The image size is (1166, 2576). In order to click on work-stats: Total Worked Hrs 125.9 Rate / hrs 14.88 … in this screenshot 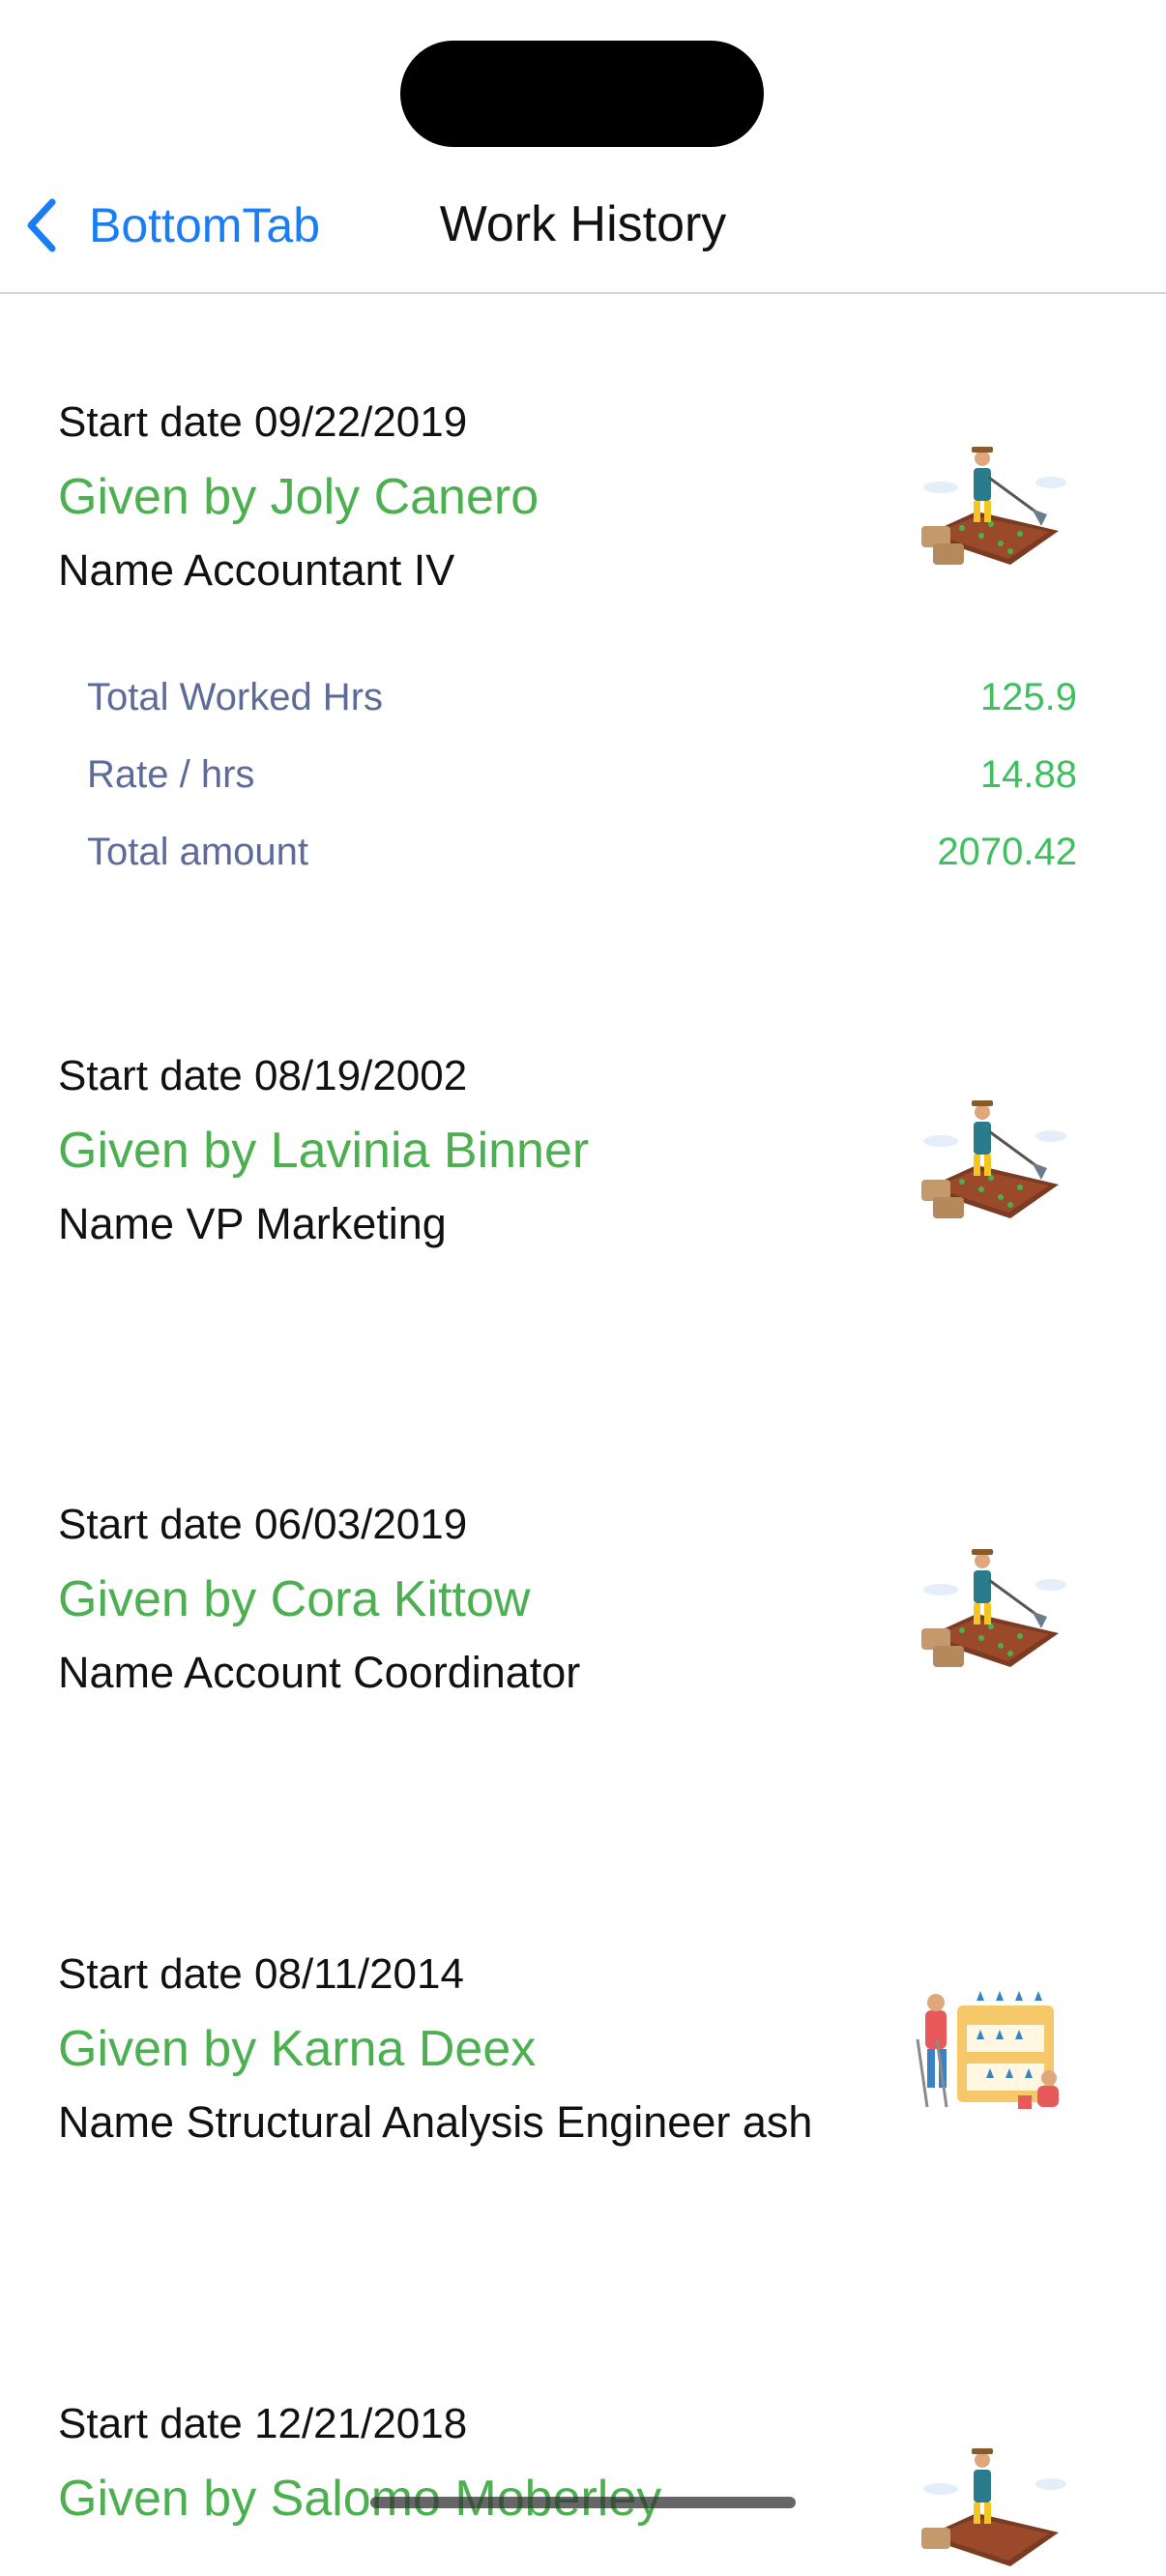, I will do `click(582, 792)`.